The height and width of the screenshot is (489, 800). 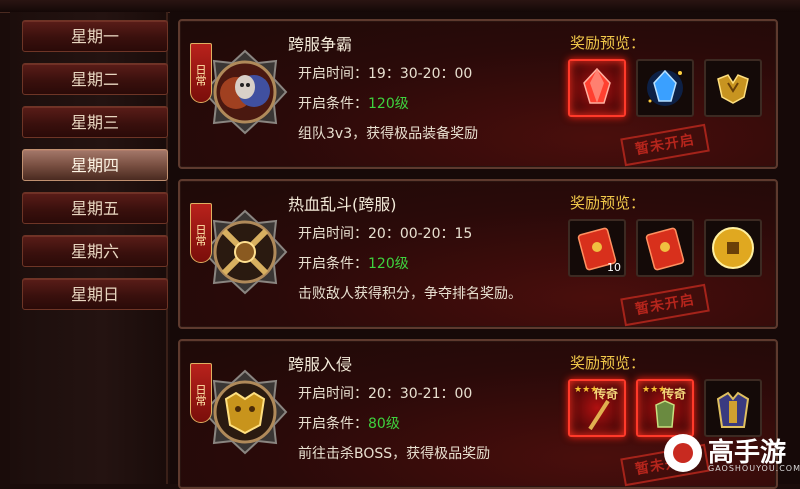 What do you see at coordinates (385, 394) in the screenshot?
I see `open-time: 开启时间：20：30-21：00` at bounding box center [385, 394].